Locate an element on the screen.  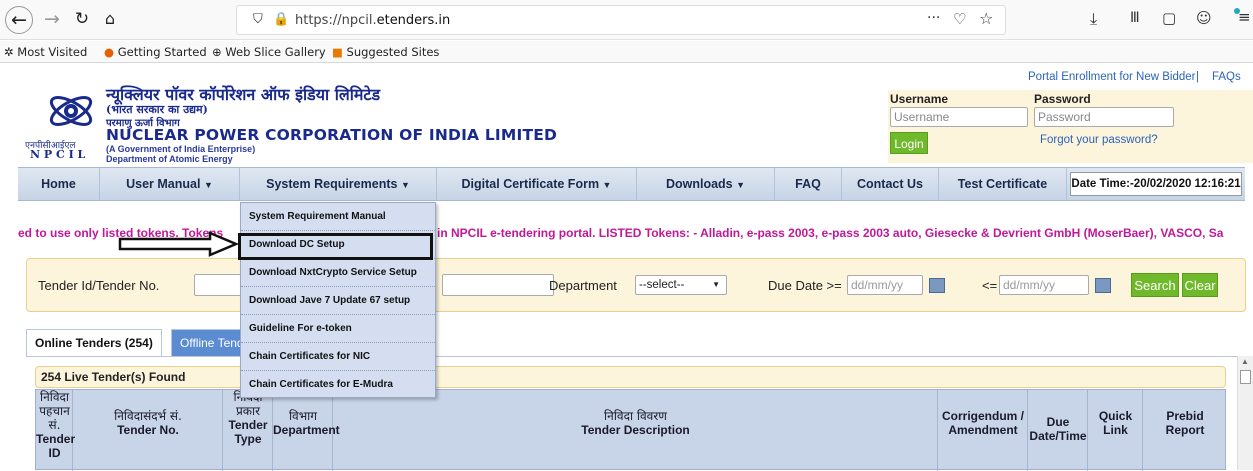
bookmark-suggested-sites: ■ Suggested Sites is located at coordinates (385, 52).